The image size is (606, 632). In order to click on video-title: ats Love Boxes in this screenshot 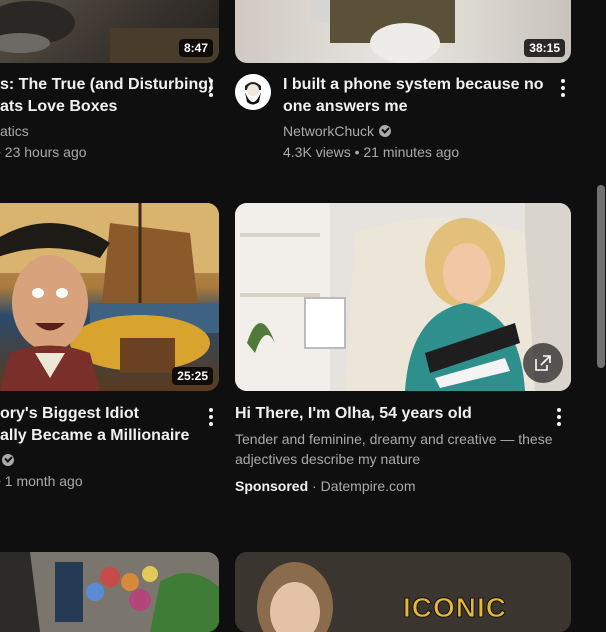, I will do `click(58, 107)`.